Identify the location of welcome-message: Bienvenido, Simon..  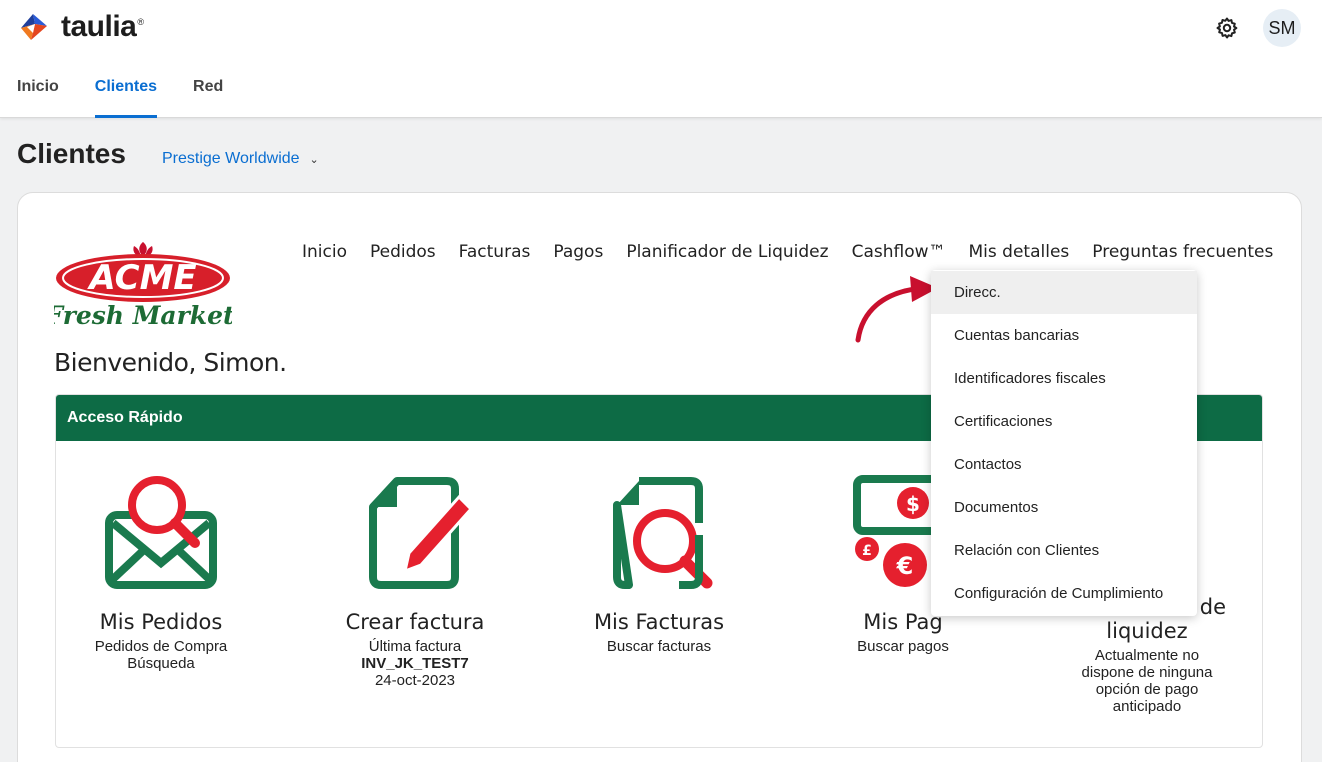
(170, 362).